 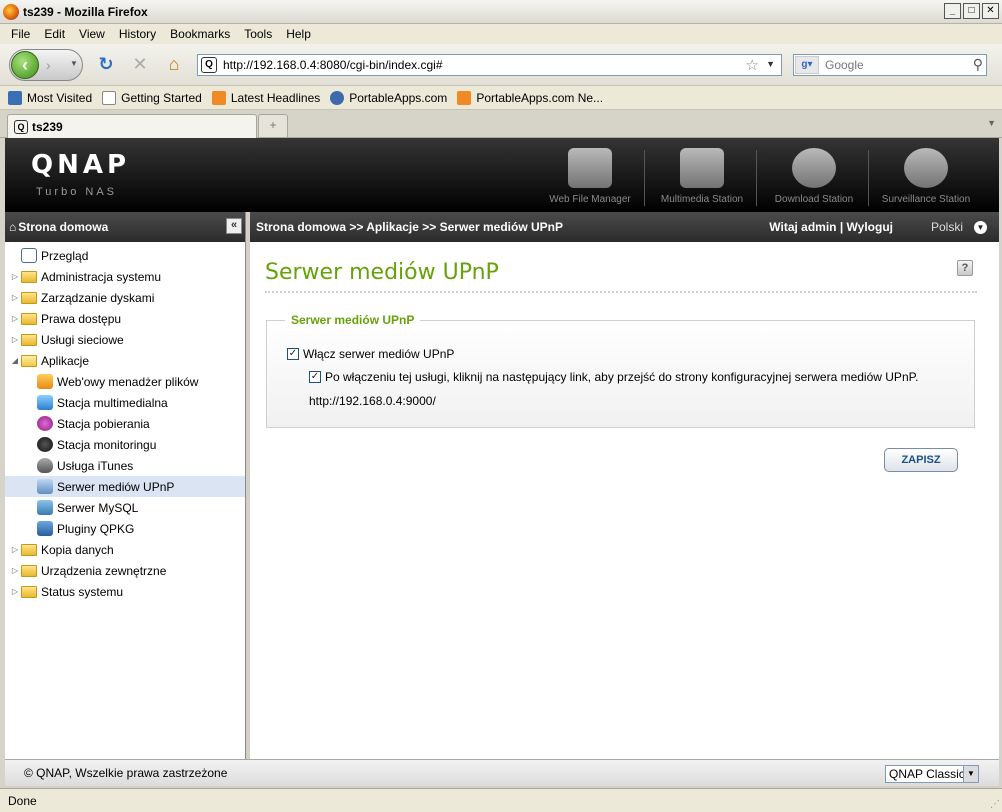 I want to click on sidebar-item-applications: ◢ Aplikacje, so click(x=125, y=360).